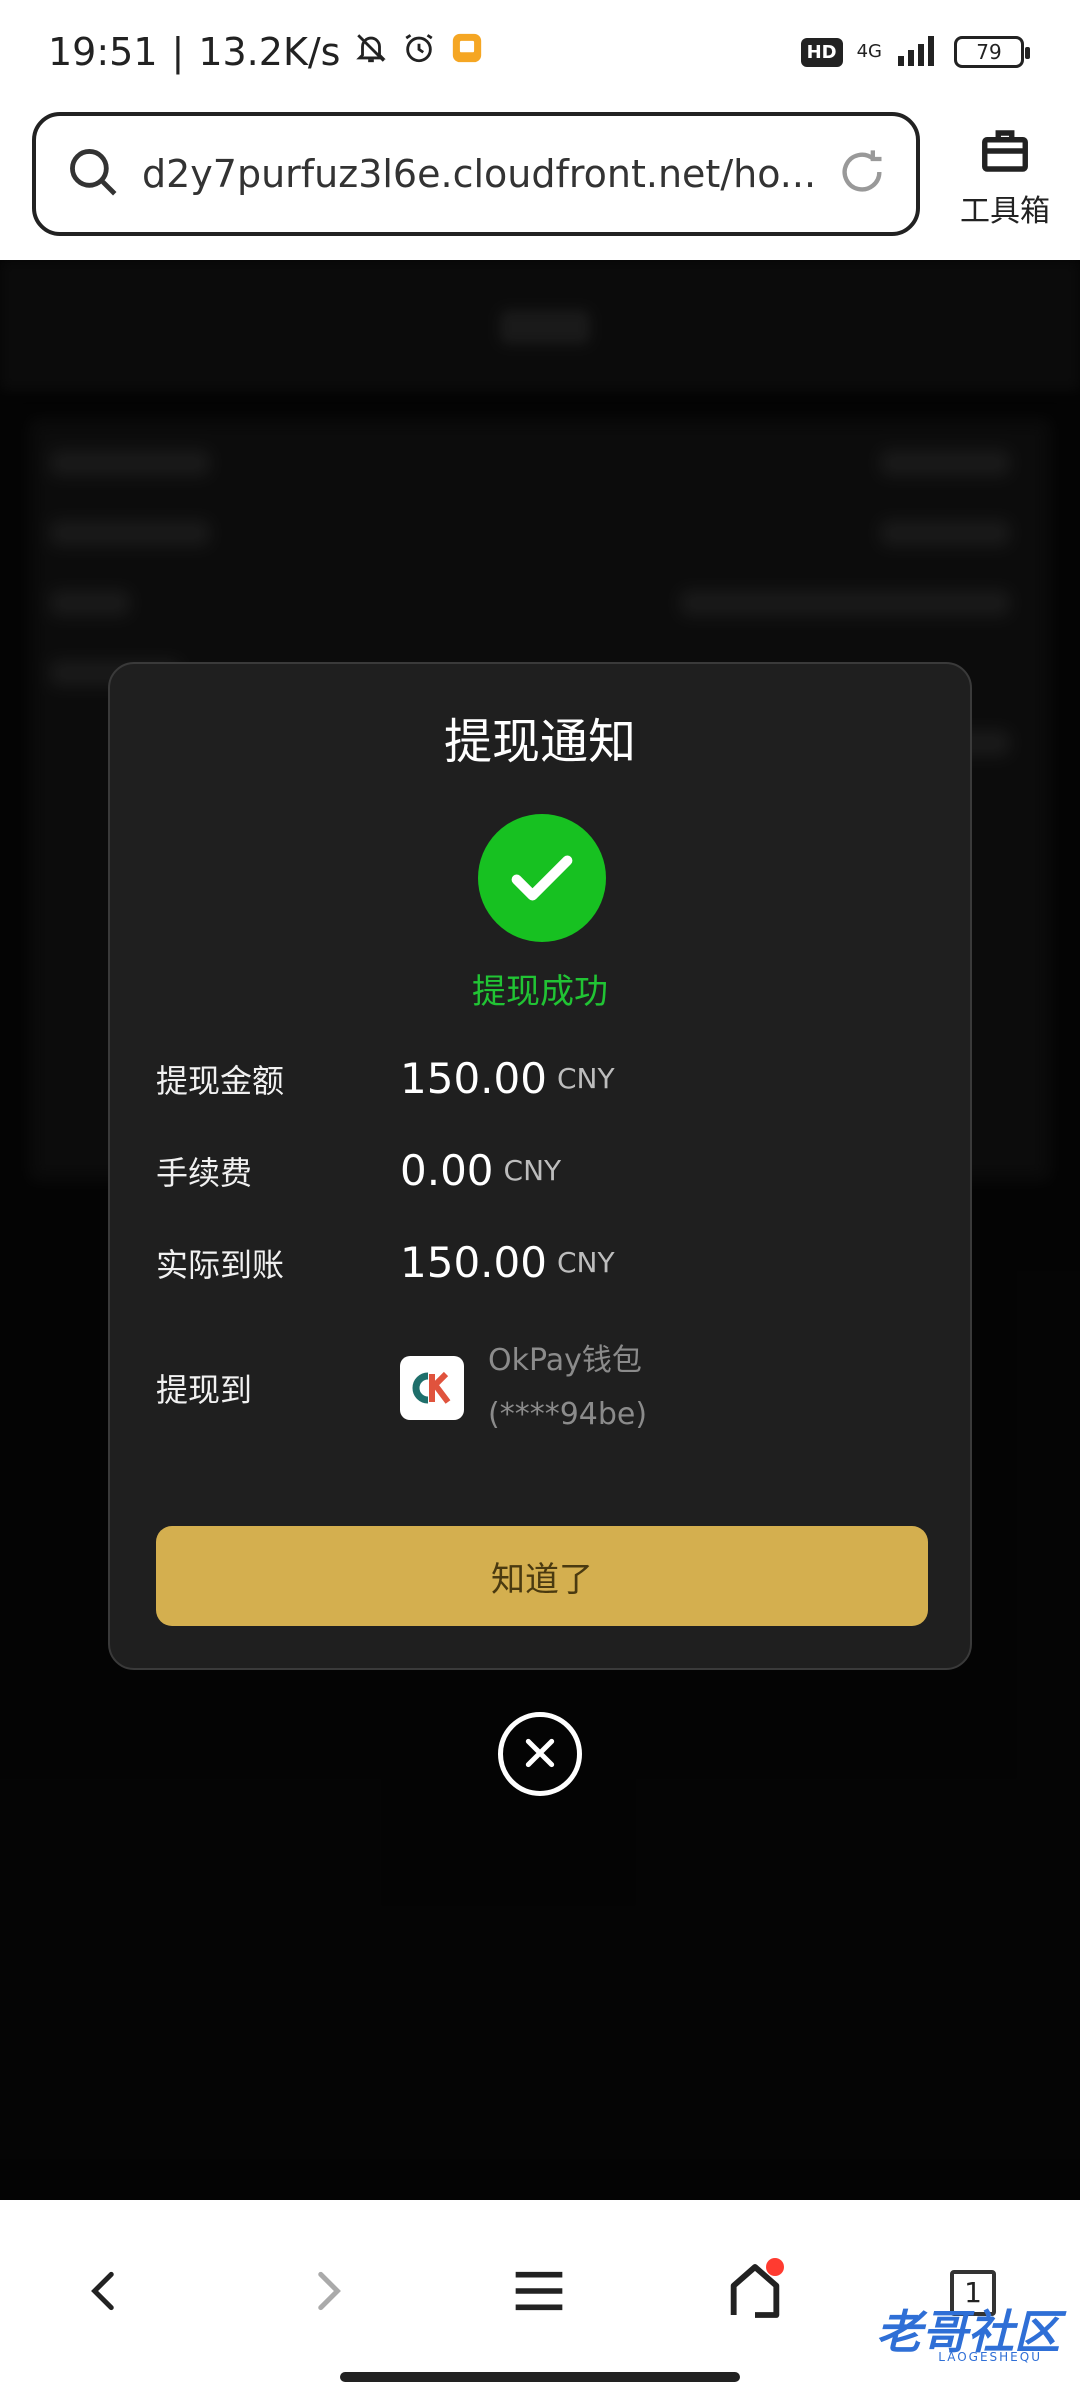  I want to click on bell-off-icon, so click(371, 52).